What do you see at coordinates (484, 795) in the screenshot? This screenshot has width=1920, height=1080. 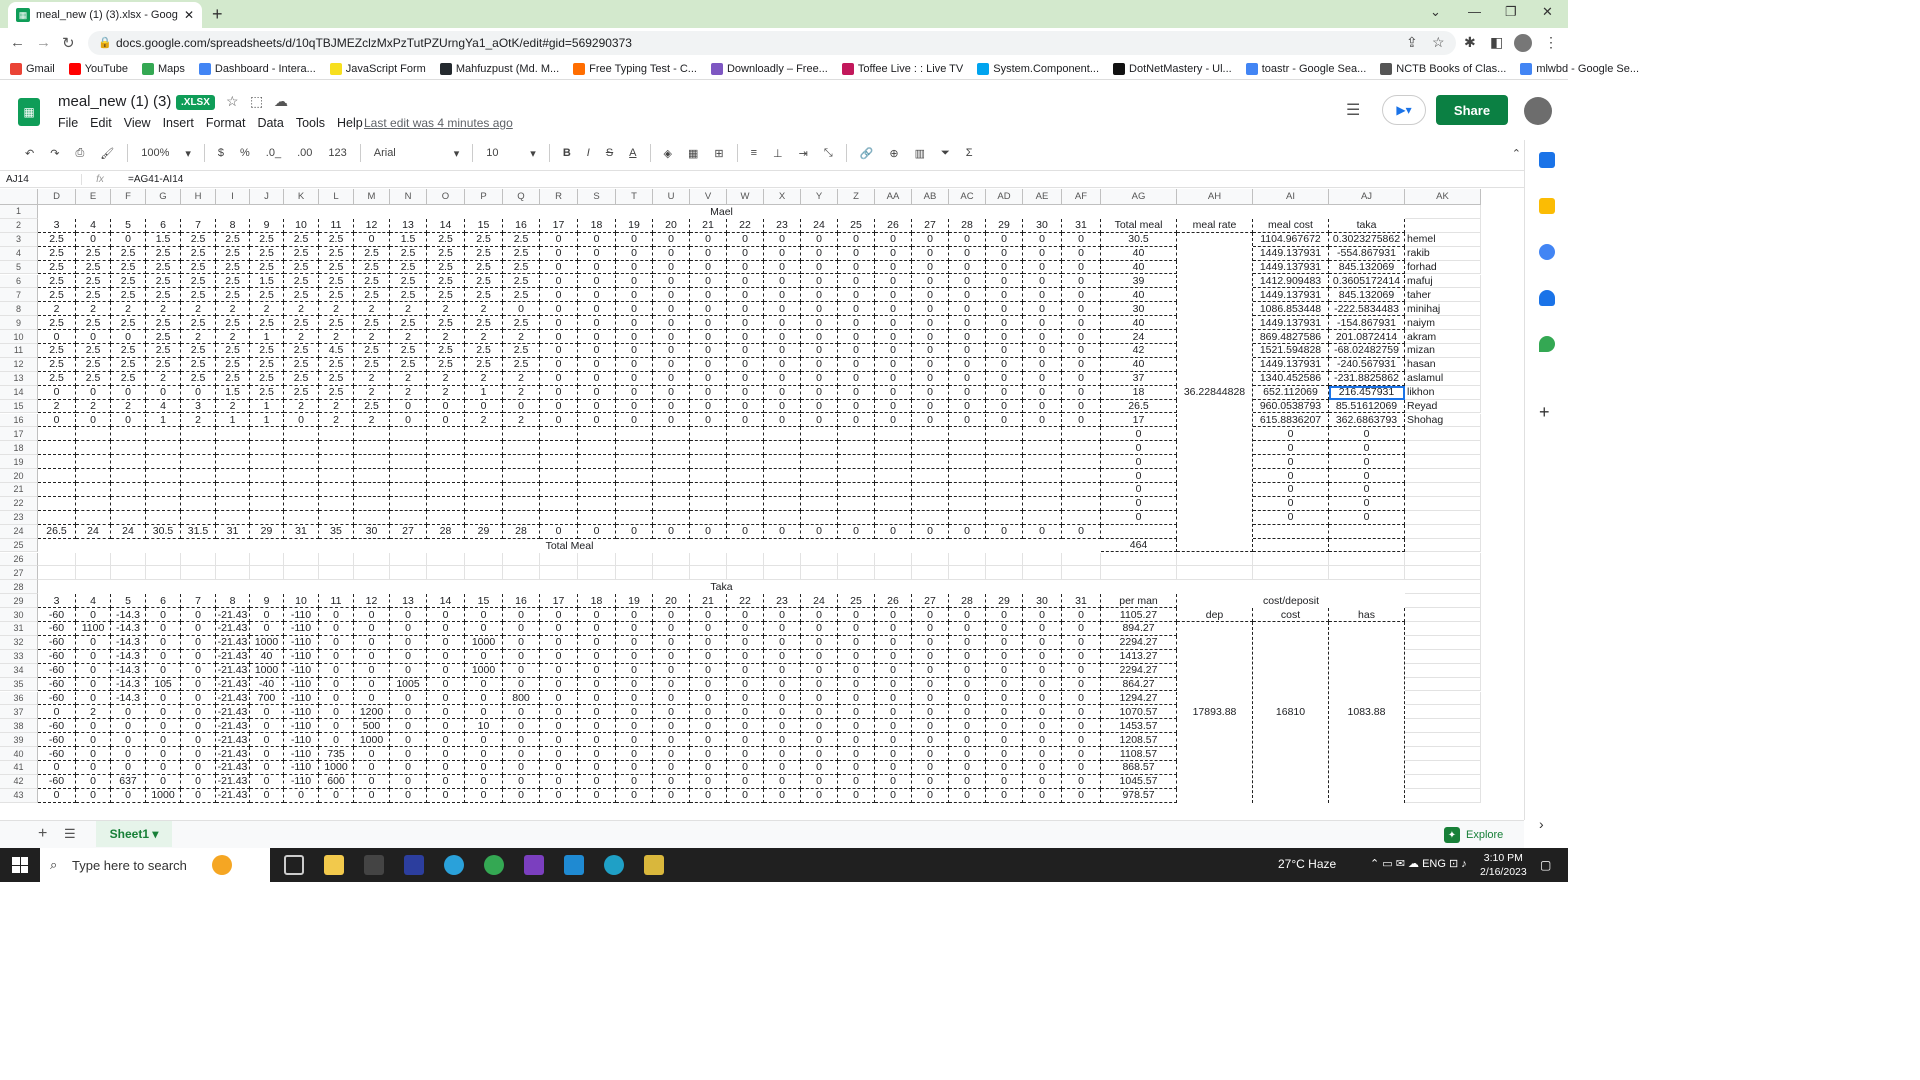 I see `cell-p43: 0` at bounding box center [484, 795].